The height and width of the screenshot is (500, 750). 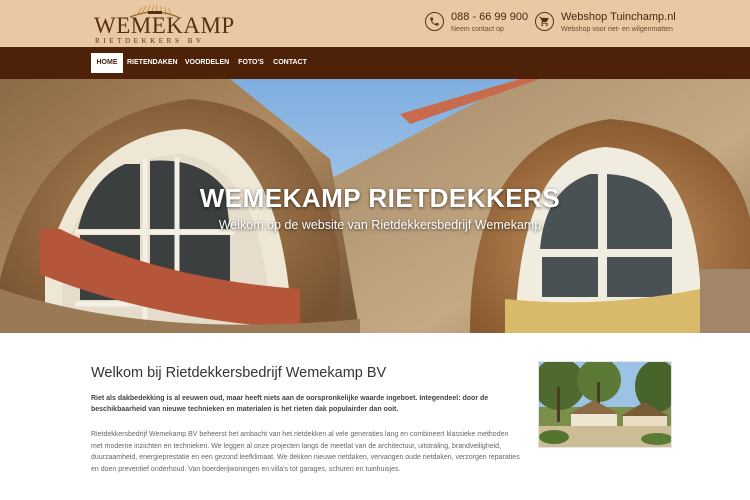 I want to click on phone-contact: 088 - 66 99 900 Neem contact op, so click(x=480, y=23).